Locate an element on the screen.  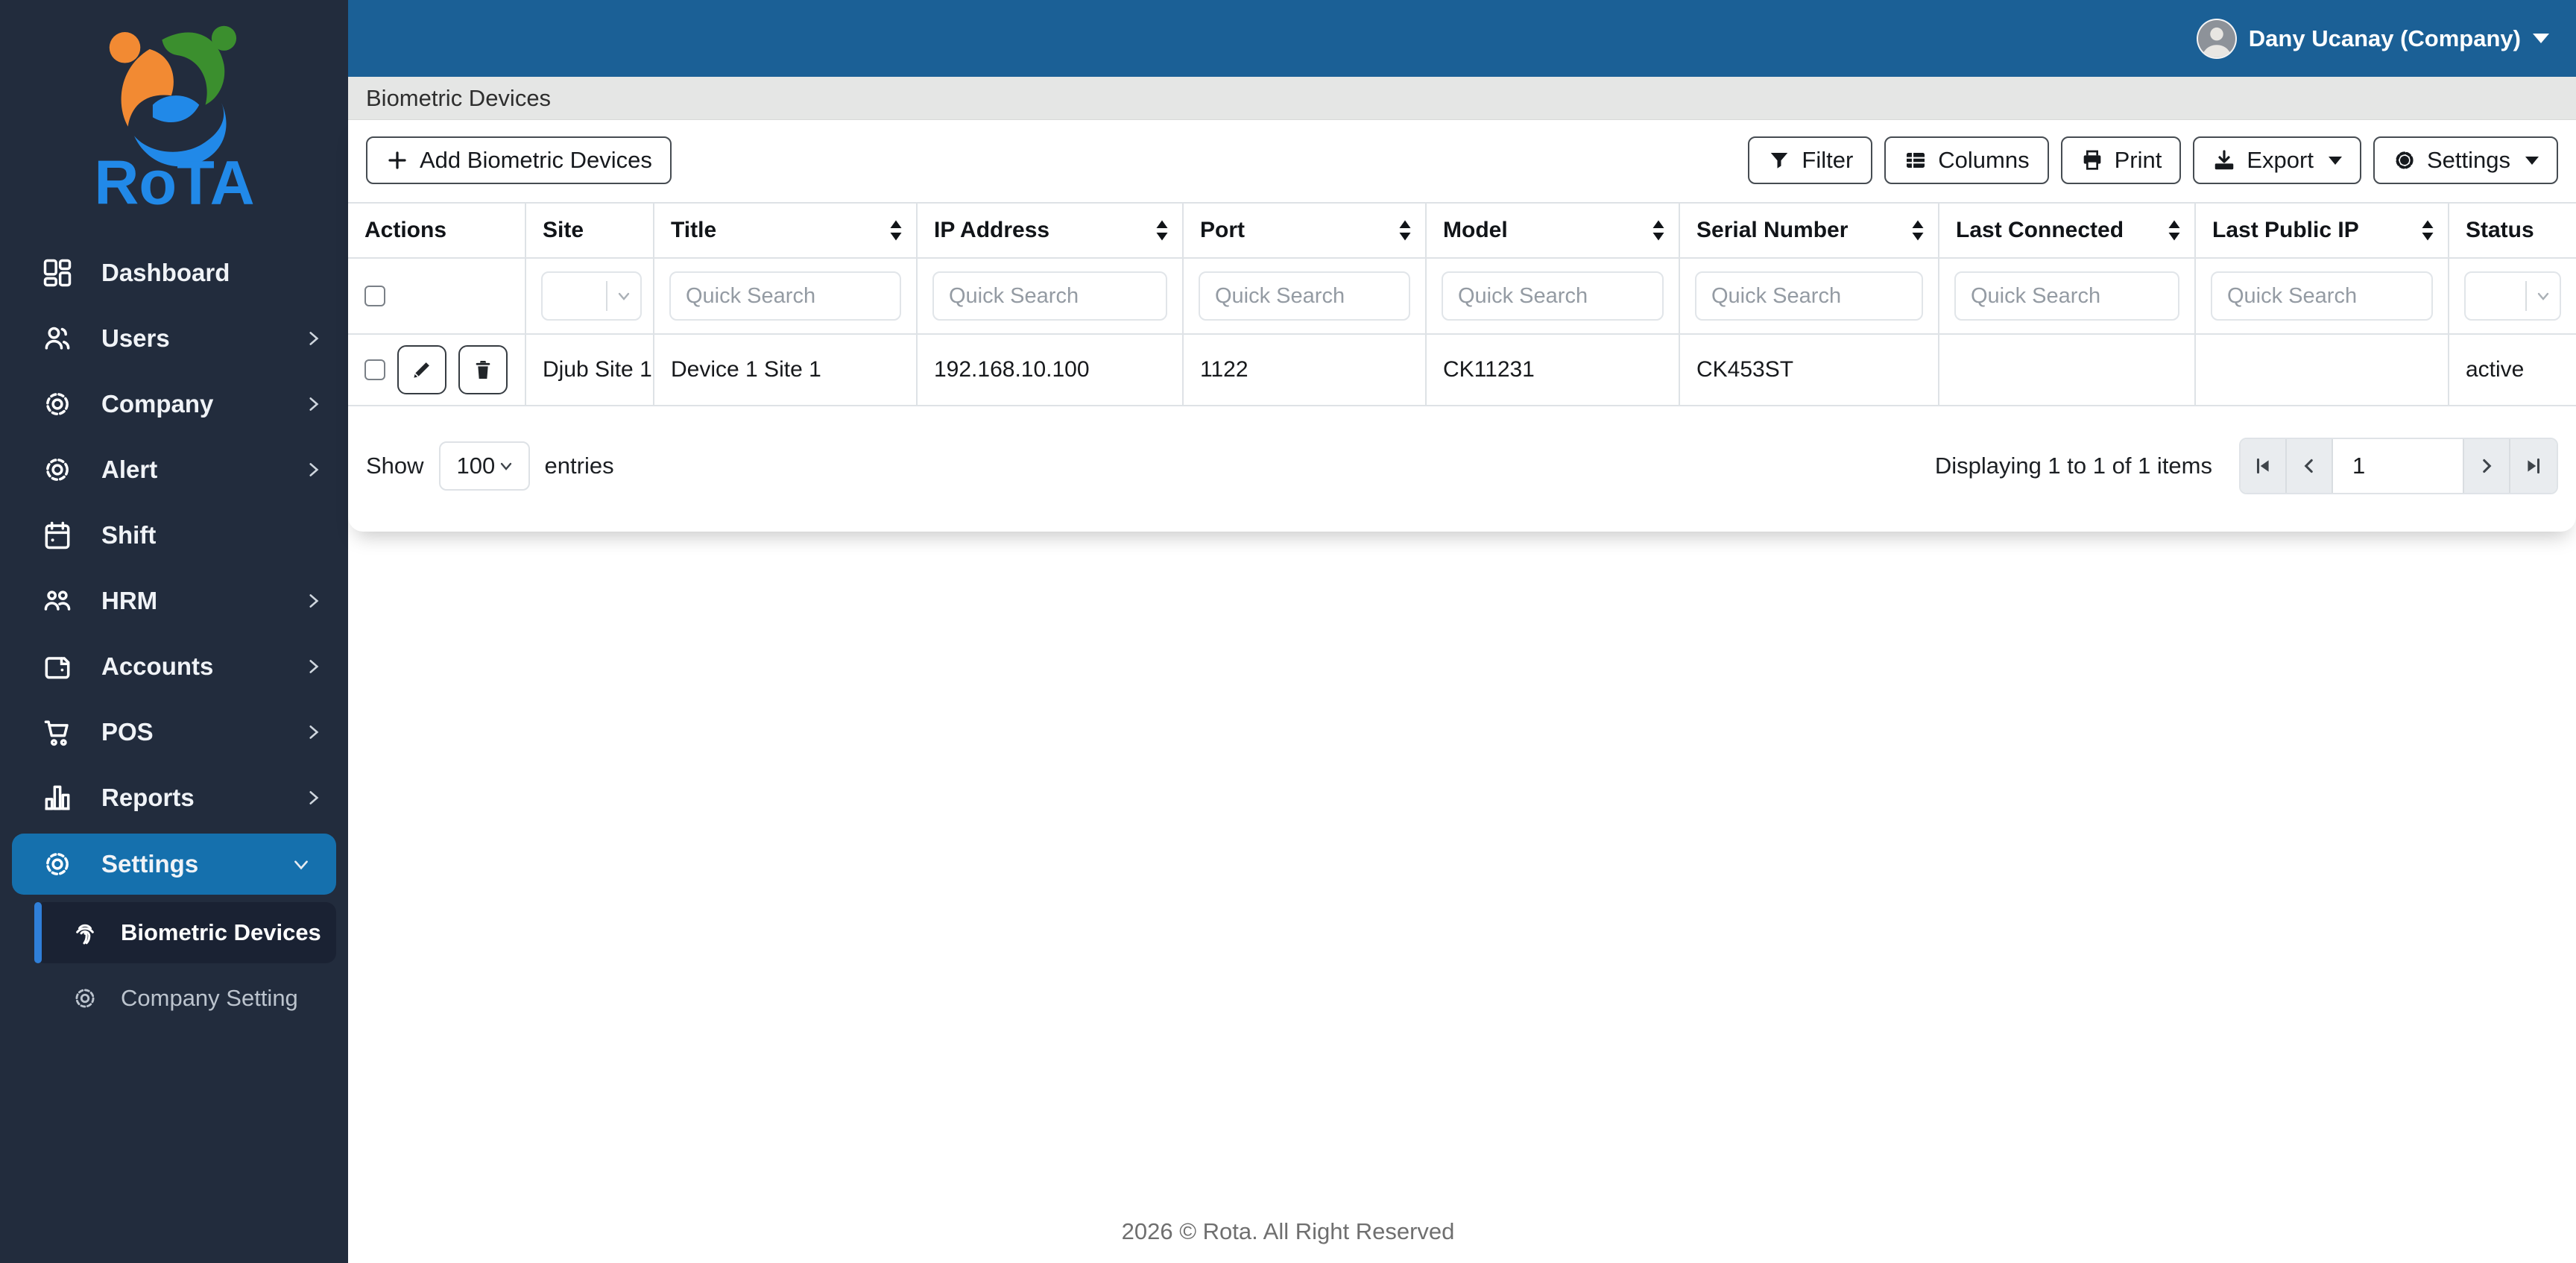
prev-page-icon is located at coordinates (2308, 466).